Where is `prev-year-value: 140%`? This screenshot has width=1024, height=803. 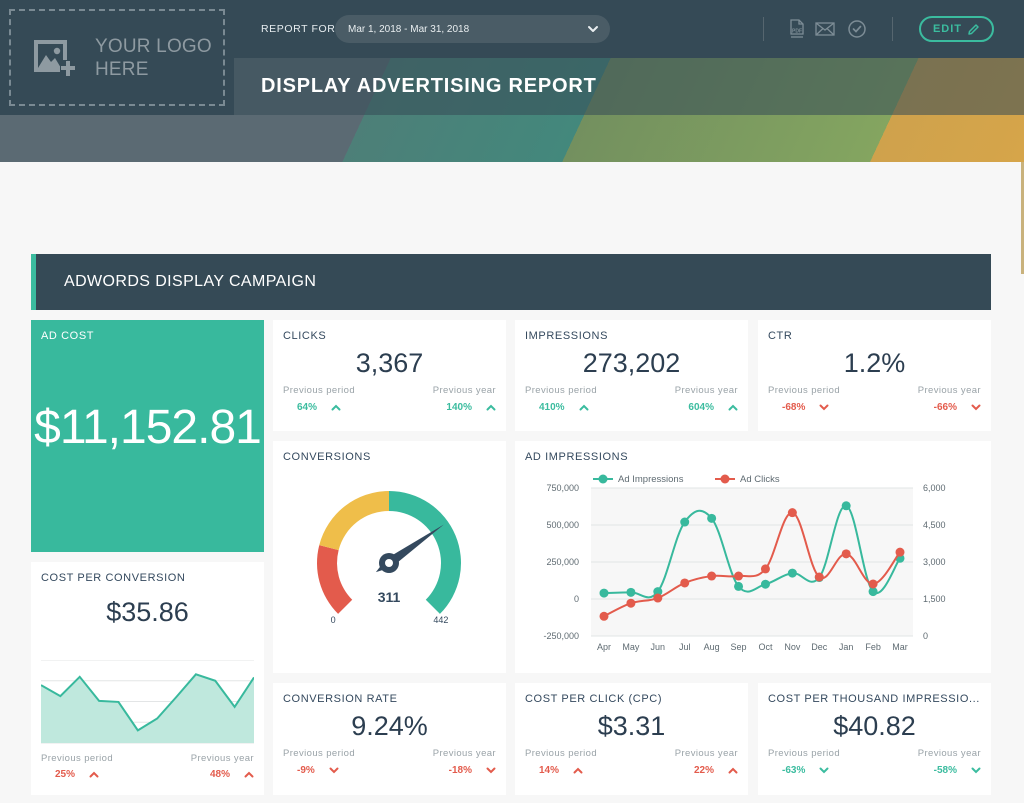
prev-year-value: 140% is located at coordinates (459, 407).